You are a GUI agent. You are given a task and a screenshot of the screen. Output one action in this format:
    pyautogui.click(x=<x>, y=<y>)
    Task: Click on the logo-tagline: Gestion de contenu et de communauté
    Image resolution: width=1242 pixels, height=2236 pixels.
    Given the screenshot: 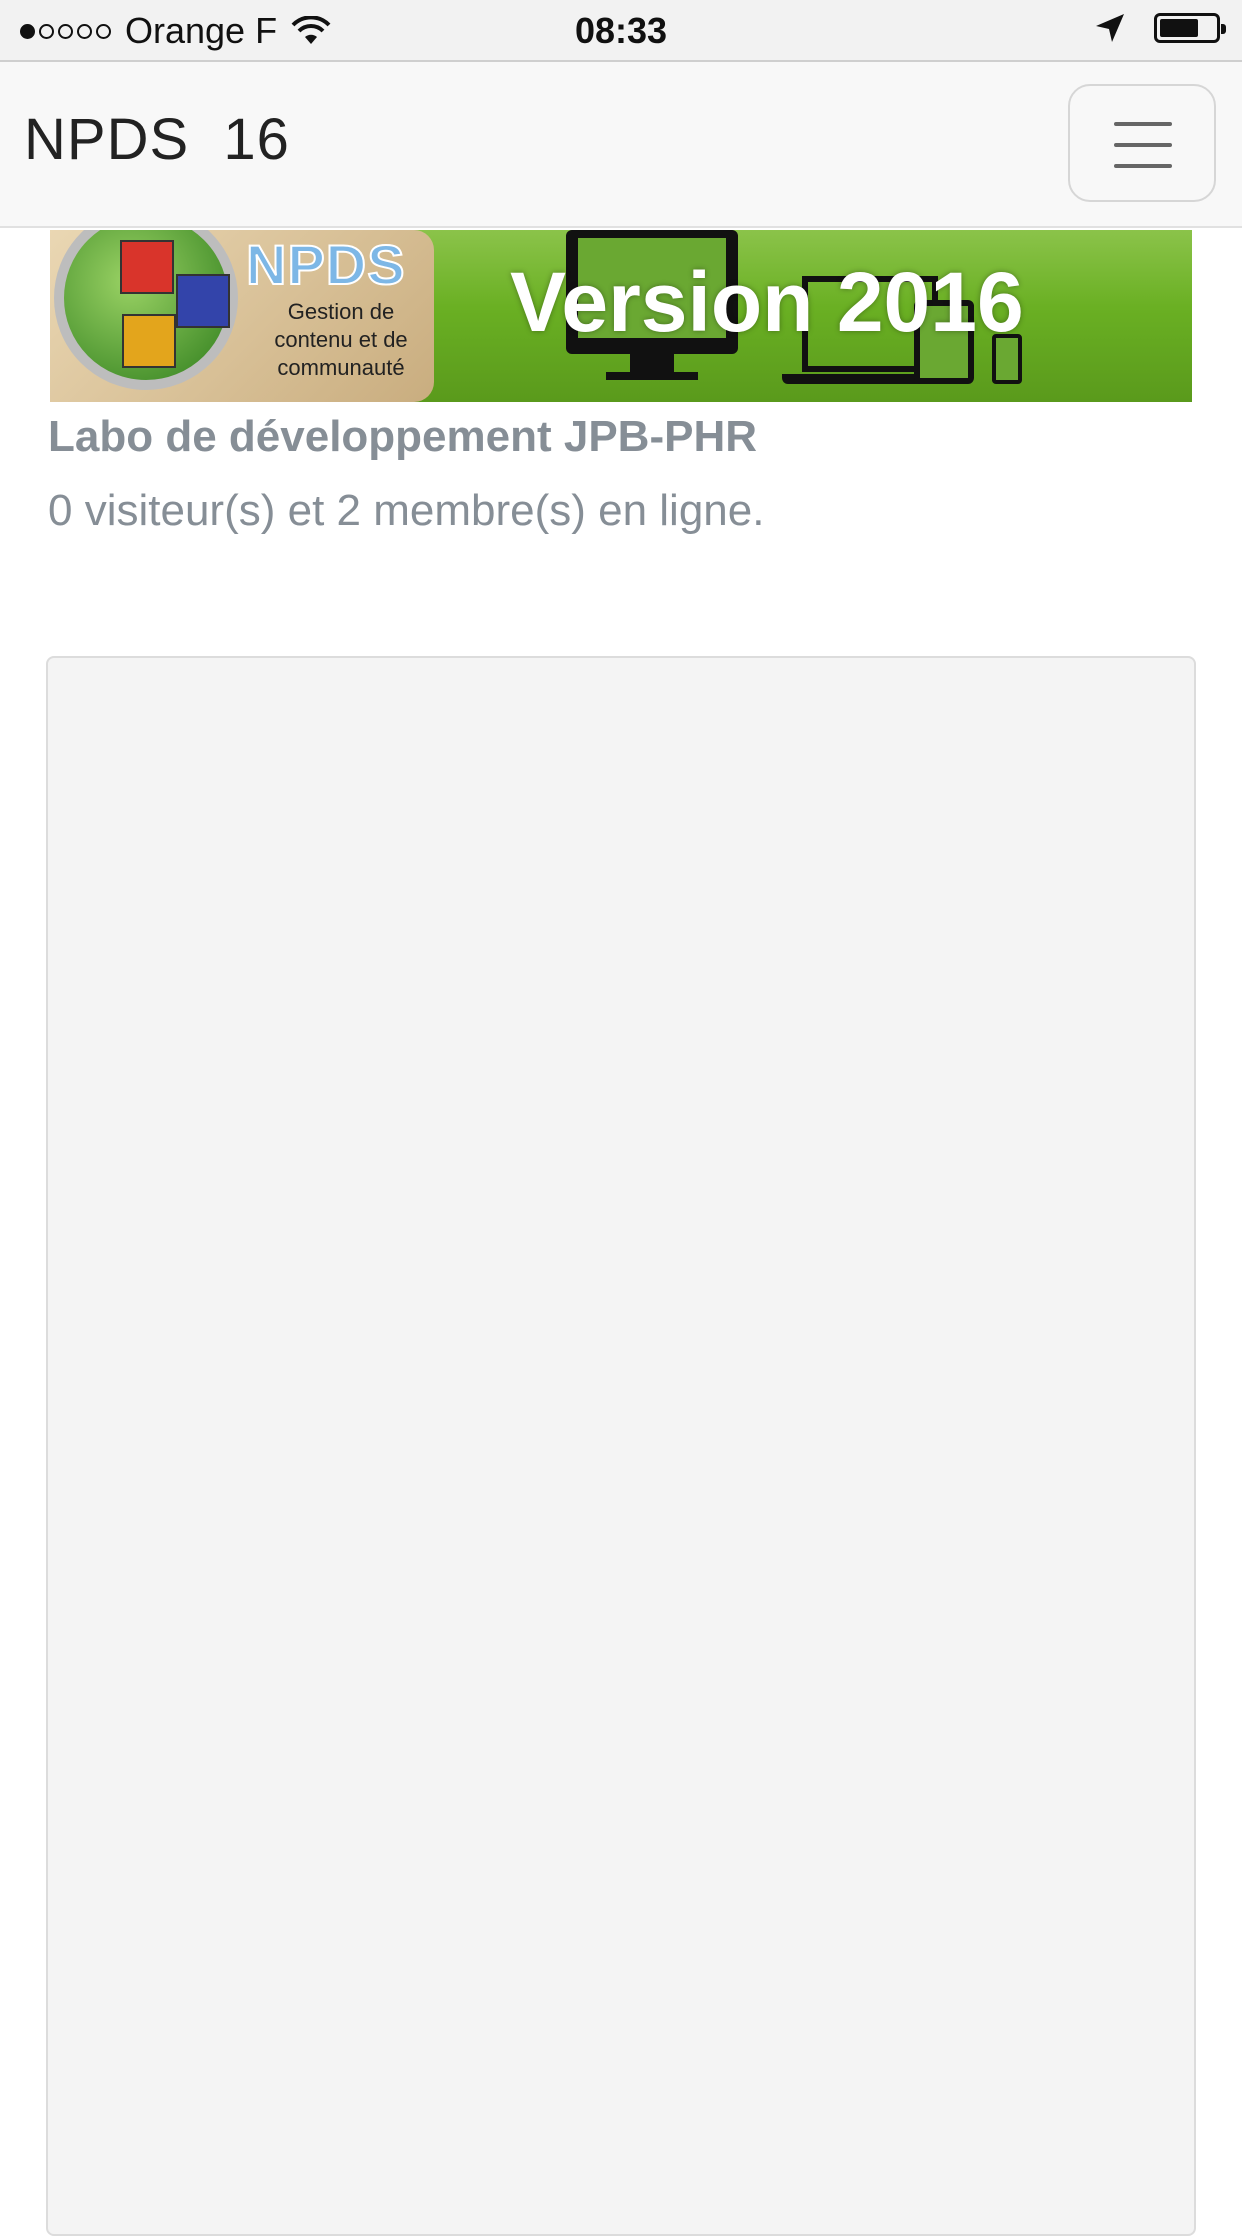 What is the action you would take?
    pyautogui.click(x=341, y=340)
    